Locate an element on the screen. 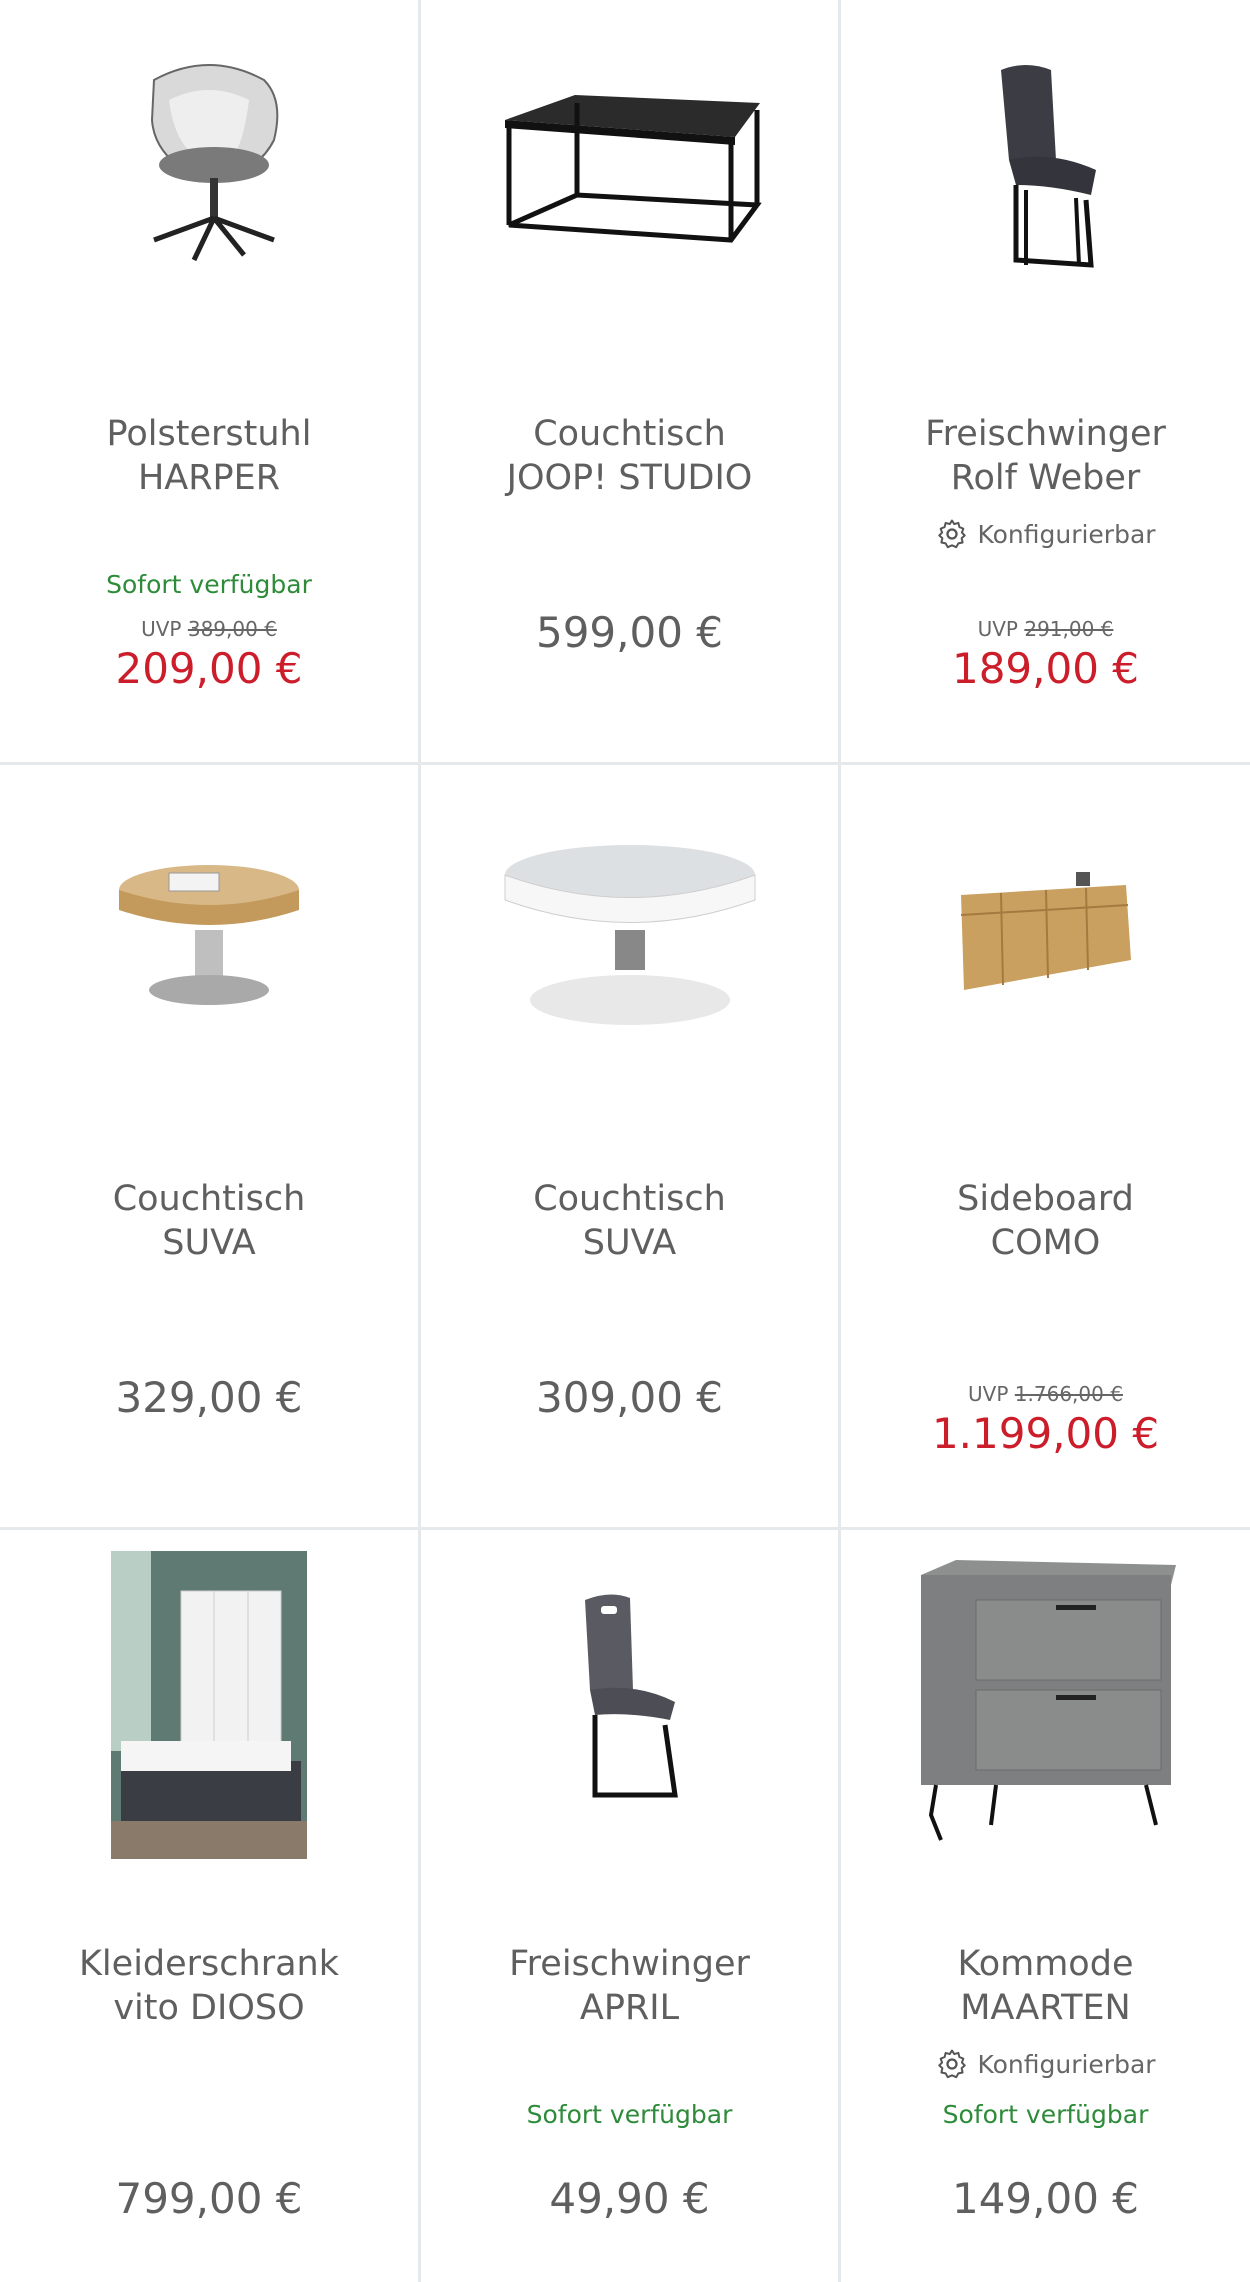 The image size is (1250, 2282). grey-cantilever-chair-icon is located at coordinates (631, 1696).